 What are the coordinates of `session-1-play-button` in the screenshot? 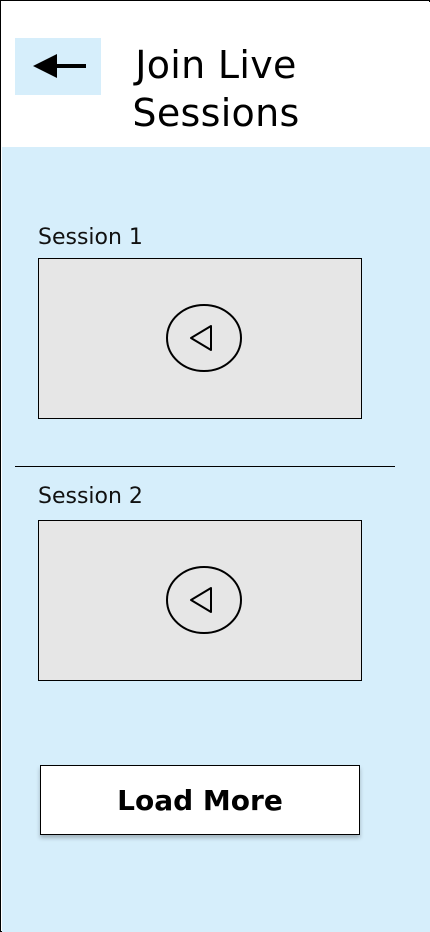 It's located at (204, 338).